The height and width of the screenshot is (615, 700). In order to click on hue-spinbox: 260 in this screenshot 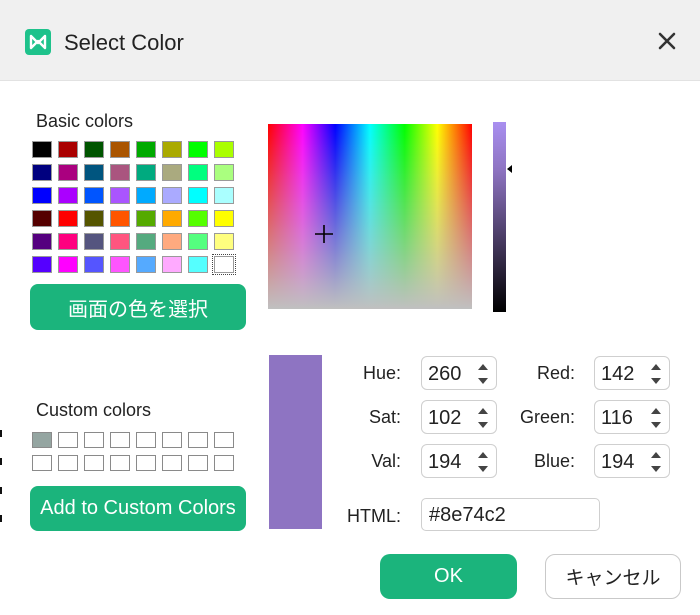, I will do `click(459, 373)`.